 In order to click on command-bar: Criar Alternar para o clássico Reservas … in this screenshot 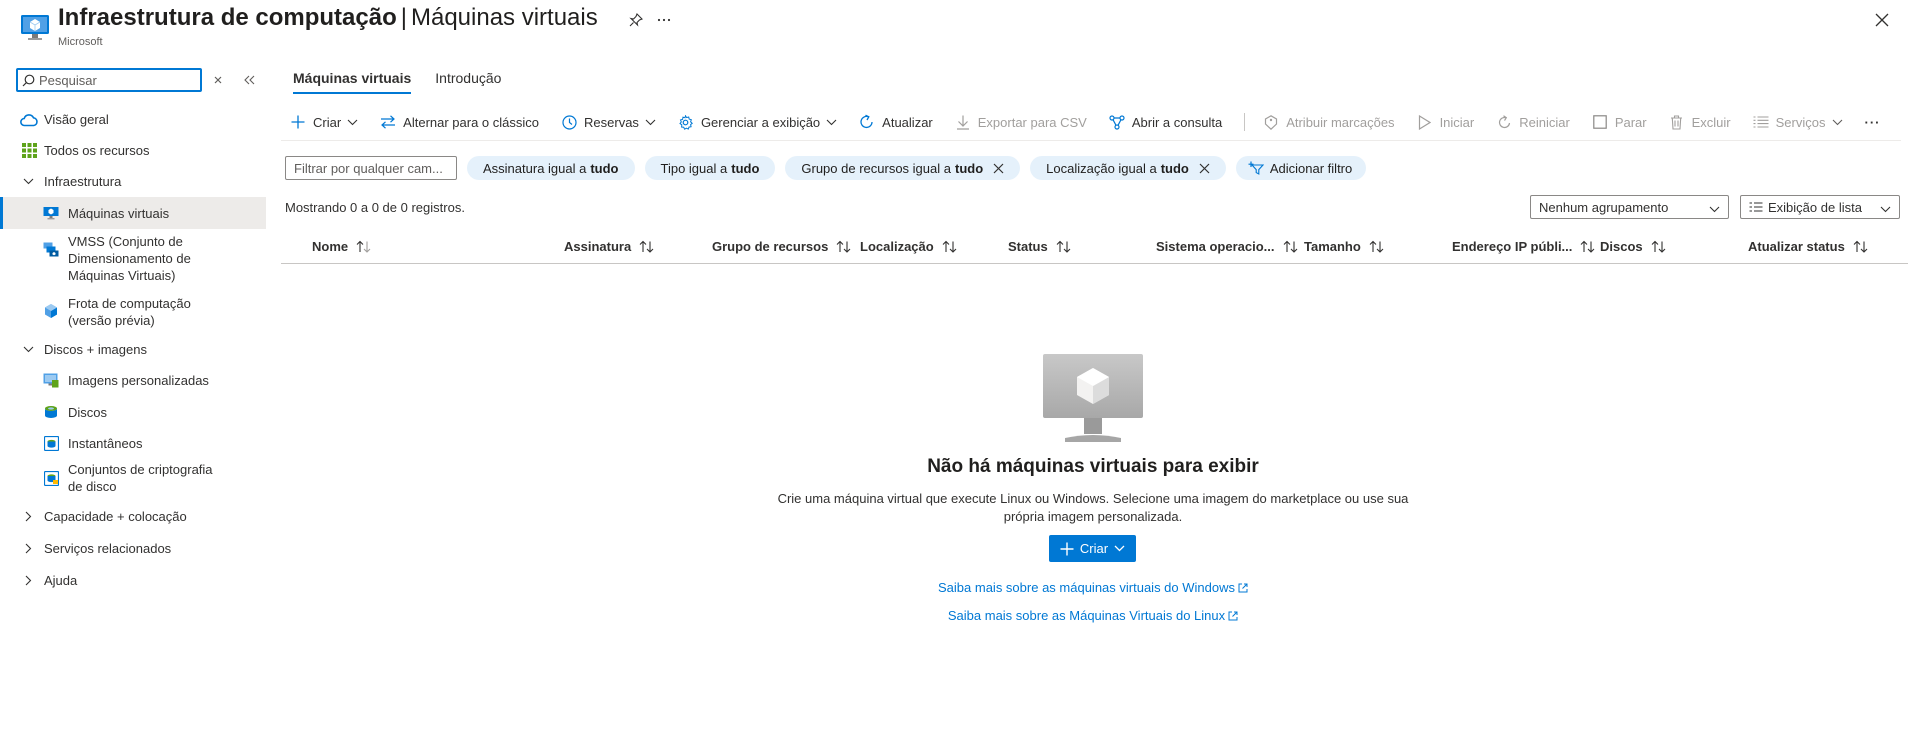, I will do `click(1085, 122)`.